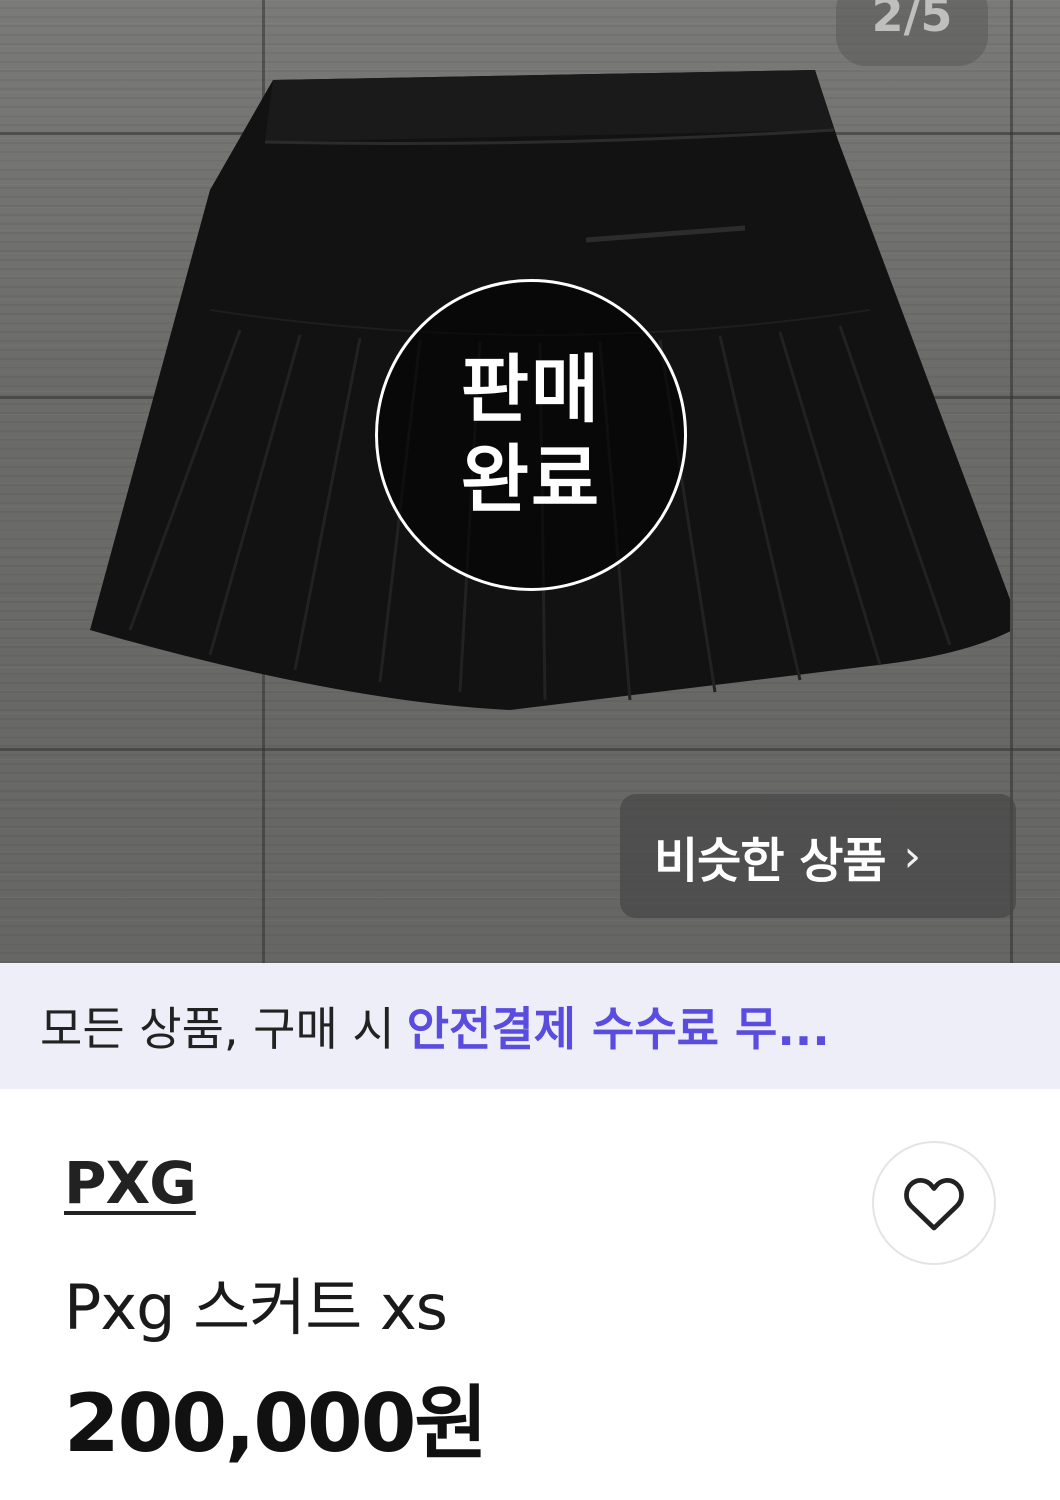 This screenshot has height=1500, width=1060. What do you see at coordinates (531, 390) in the screenshot?
I see `sold-badge-line1: 판매` at bounding box center [531, 390].